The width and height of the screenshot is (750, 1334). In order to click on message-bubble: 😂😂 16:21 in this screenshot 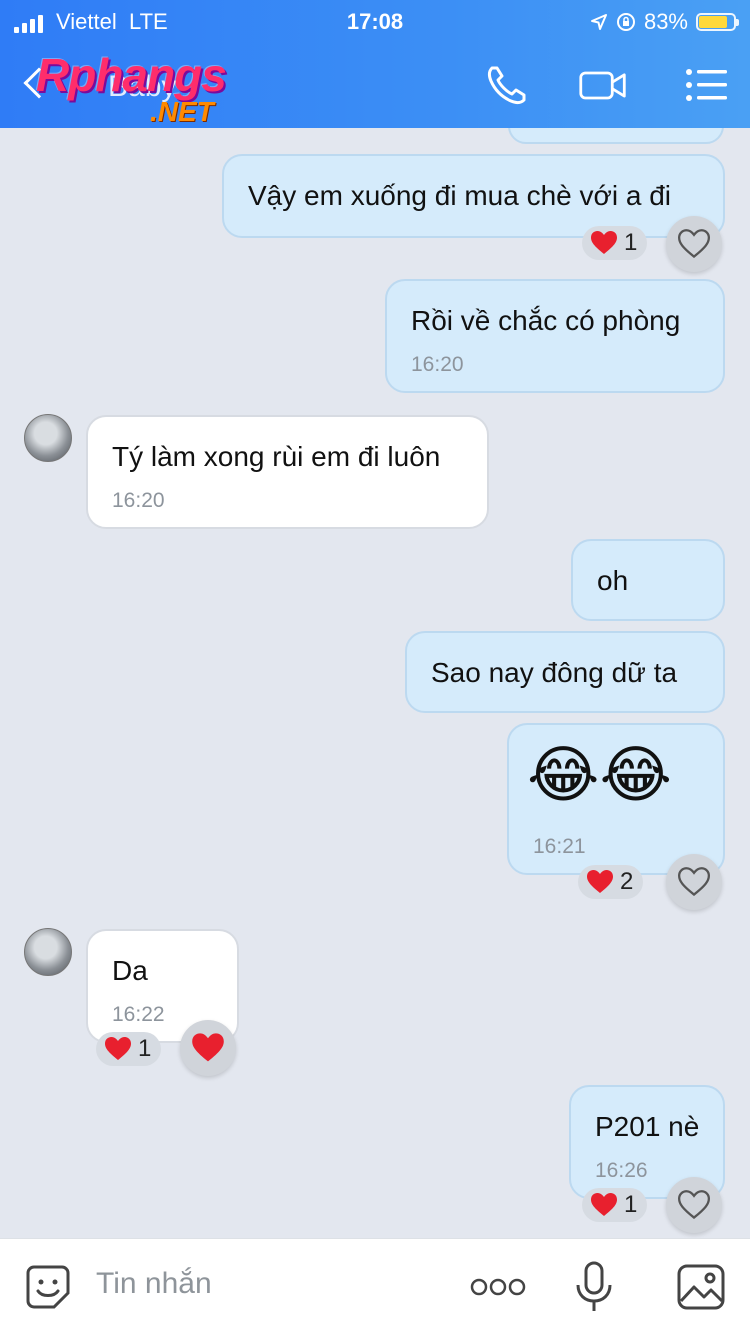, I will do `click(616, 799)`.